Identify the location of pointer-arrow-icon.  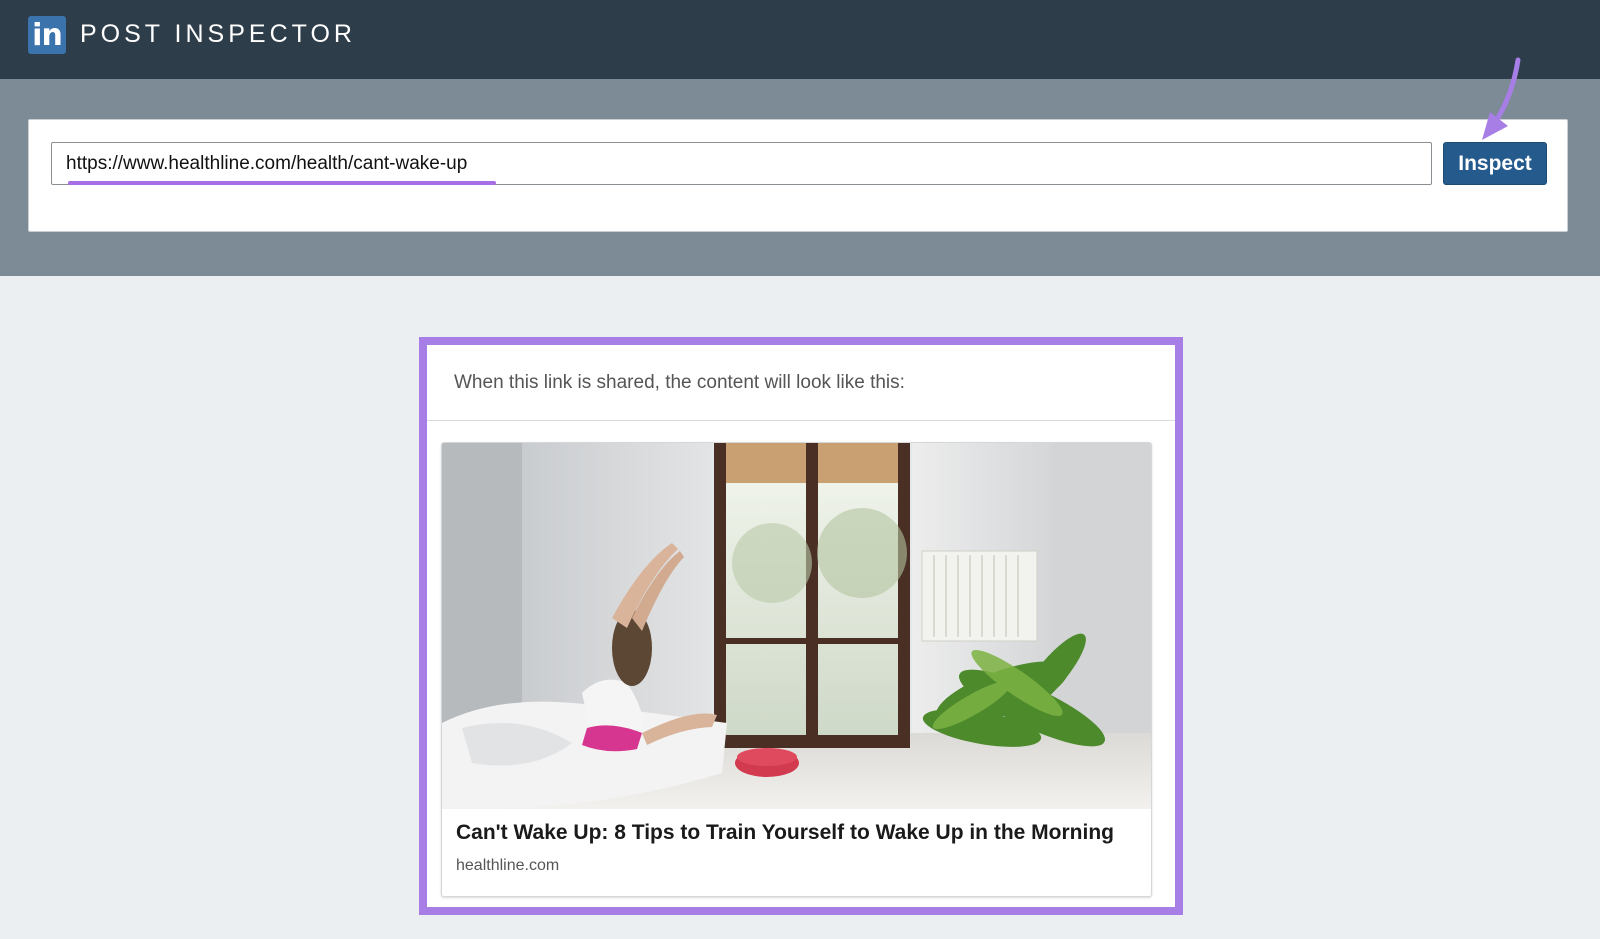
(1501, 98).